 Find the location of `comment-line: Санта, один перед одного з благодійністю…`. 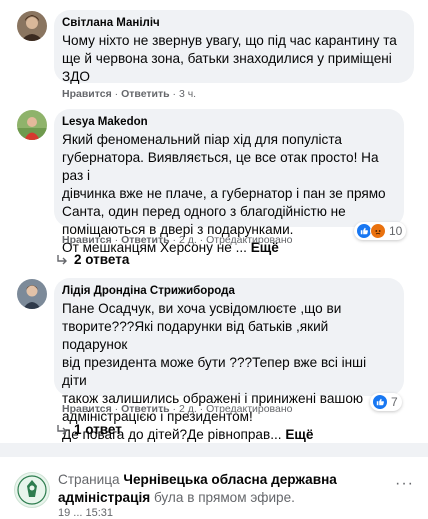

comment-line: Санта, один перед одного з благодійністю… is located at coordinates (204, 211).